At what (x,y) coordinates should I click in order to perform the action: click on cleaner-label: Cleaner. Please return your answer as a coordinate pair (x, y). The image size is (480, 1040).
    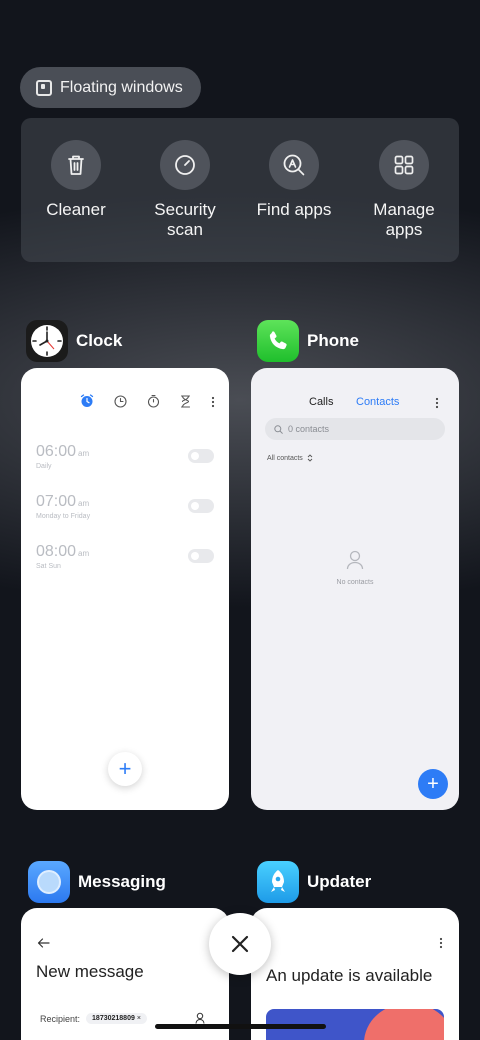
    Looking at the image, I should click on (76, 209).